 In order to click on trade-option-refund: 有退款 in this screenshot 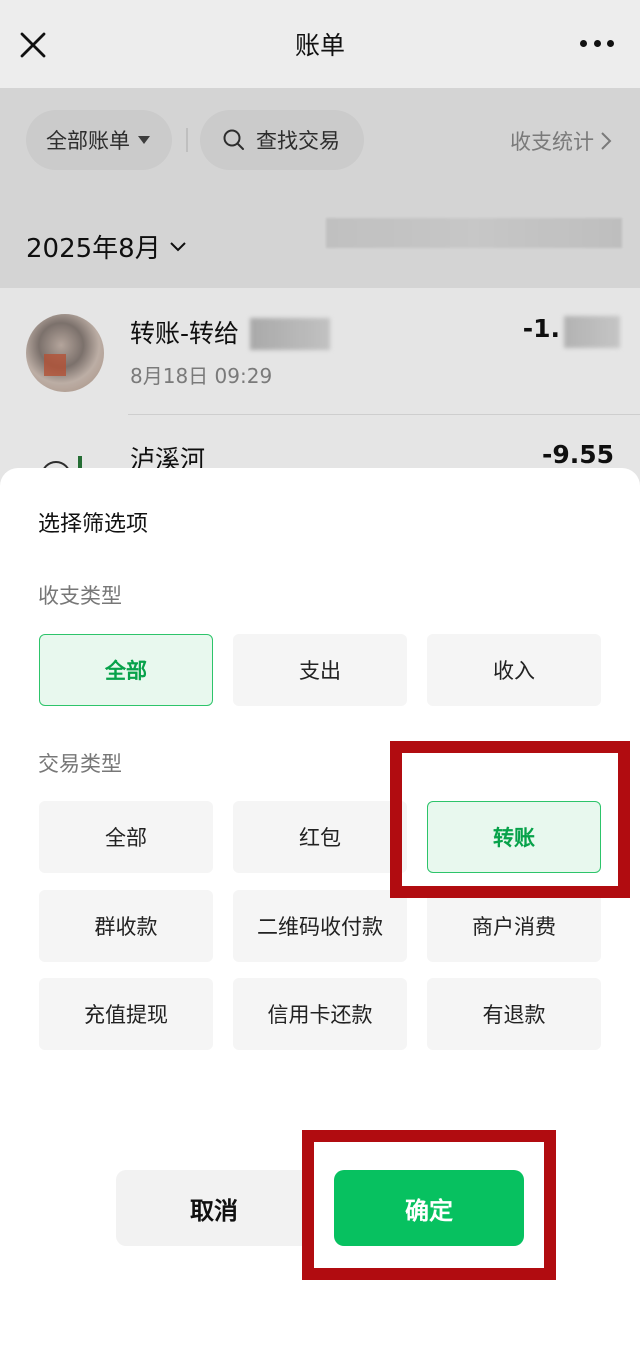, I will do `click(514, 1014)`.